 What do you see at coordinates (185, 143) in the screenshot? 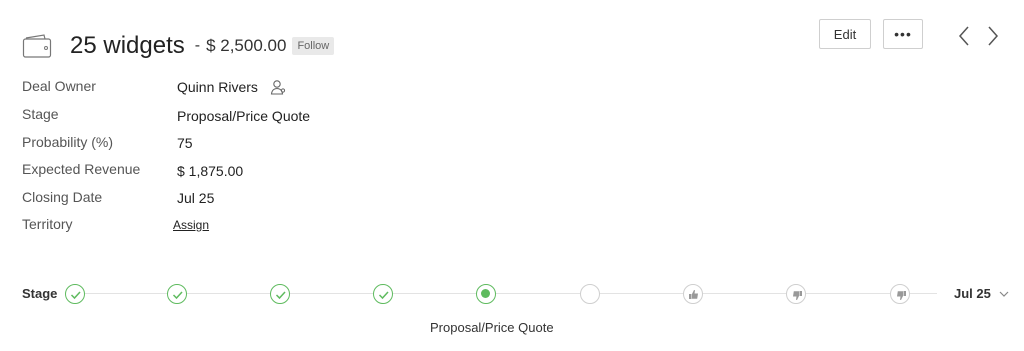
I see `probability-value: 75` at bounding box center [185, 143].